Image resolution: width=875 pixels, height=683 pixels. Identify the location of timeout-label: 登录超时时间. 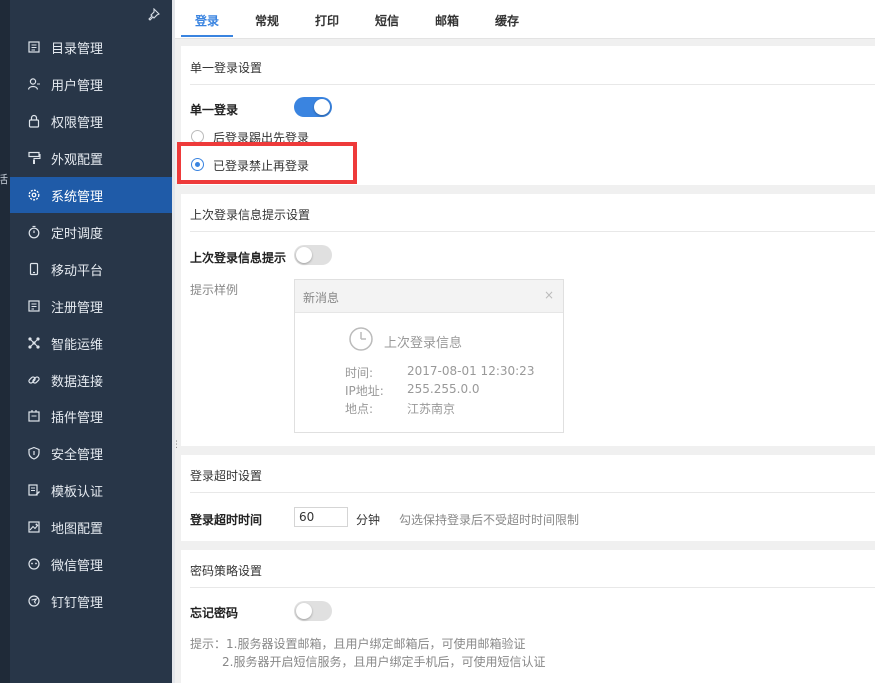
(226, 520).